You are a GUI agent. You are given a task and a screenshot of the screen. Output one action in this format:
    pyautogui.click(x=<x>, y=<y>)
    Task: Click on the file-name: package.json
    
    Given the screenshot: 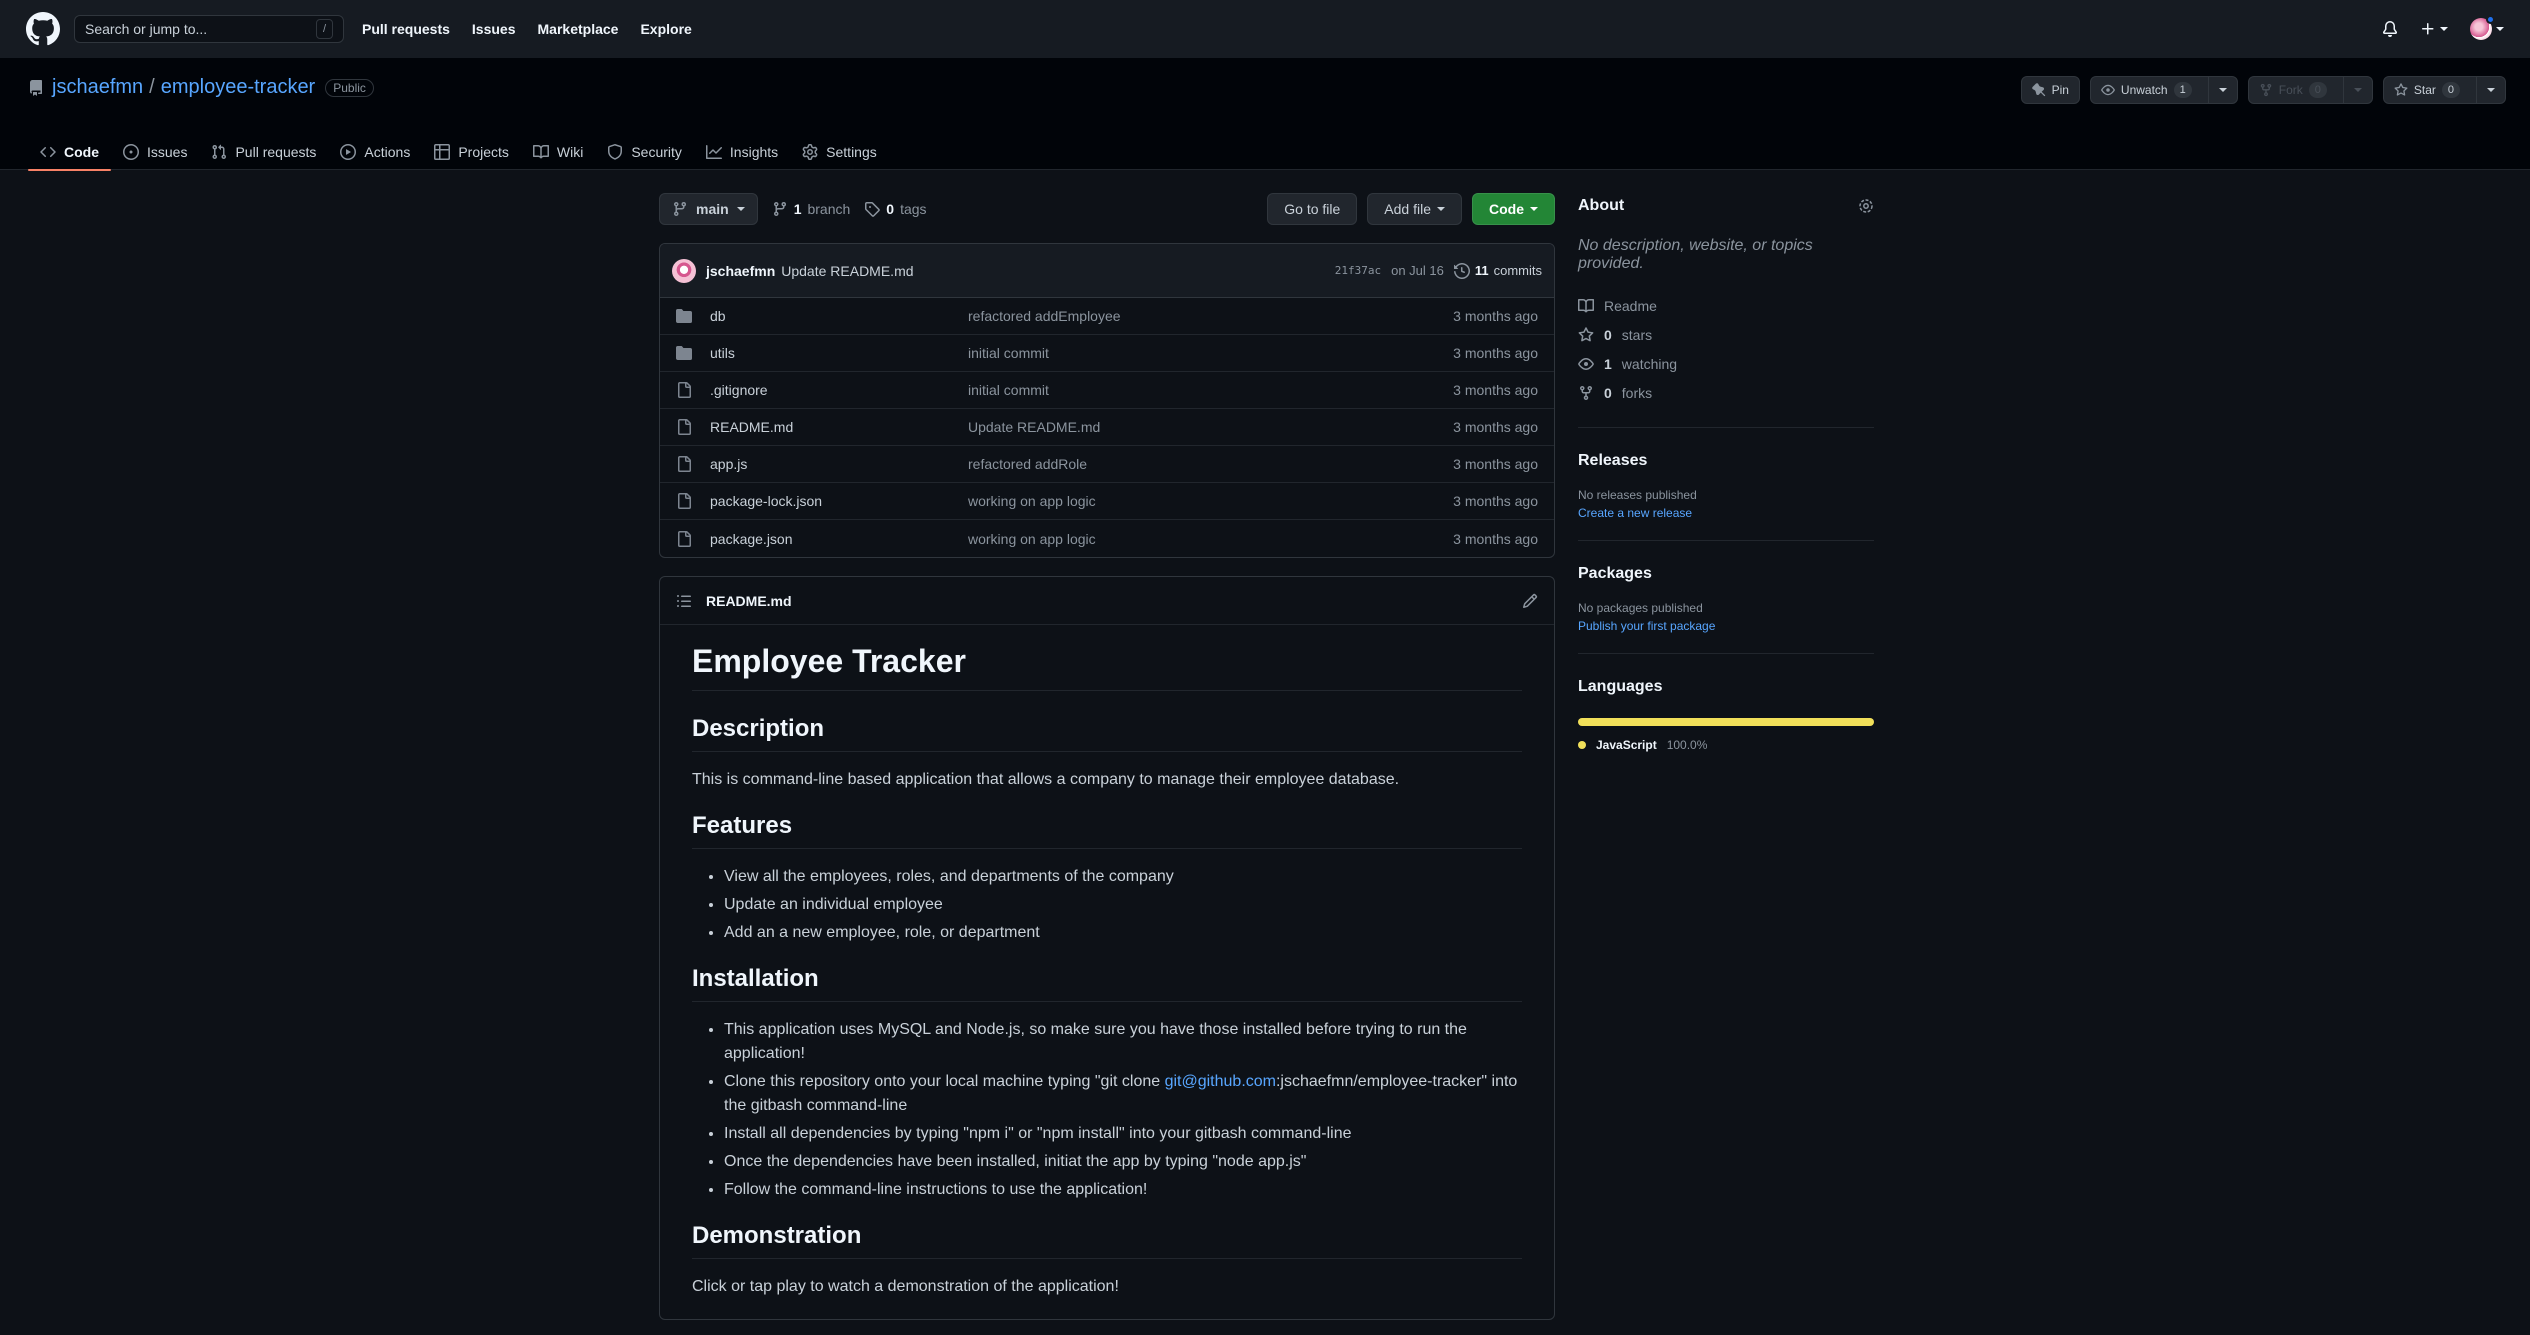 What is the action you would take?
    pyautogui.click(x=839, y=539)
    